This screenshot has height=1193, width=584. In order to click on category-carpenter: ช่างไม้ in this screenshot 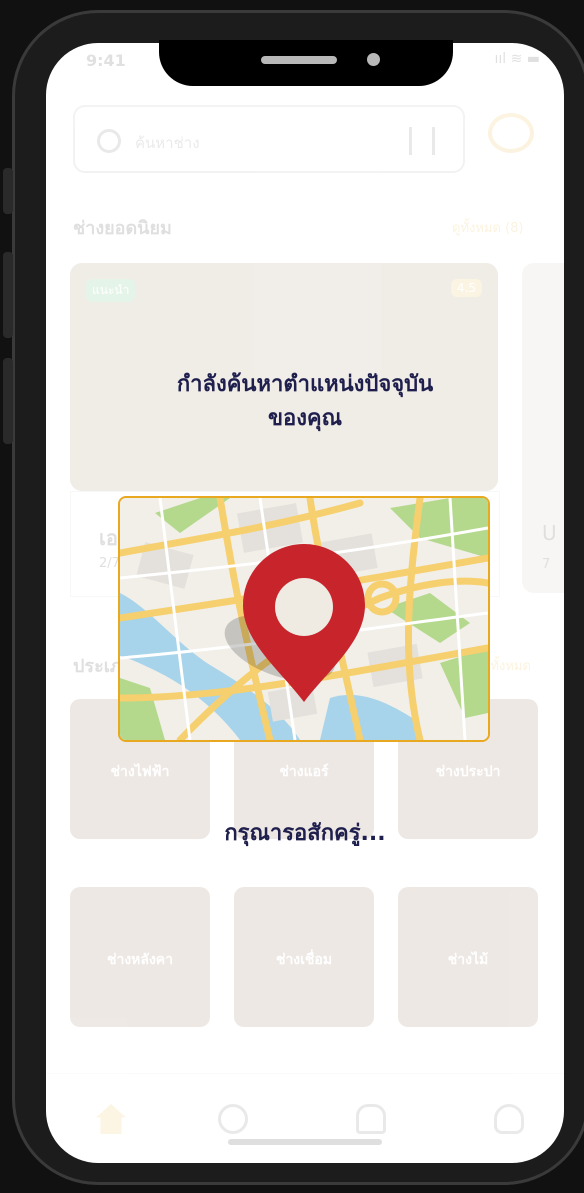, I will do `click(468, 957)`.